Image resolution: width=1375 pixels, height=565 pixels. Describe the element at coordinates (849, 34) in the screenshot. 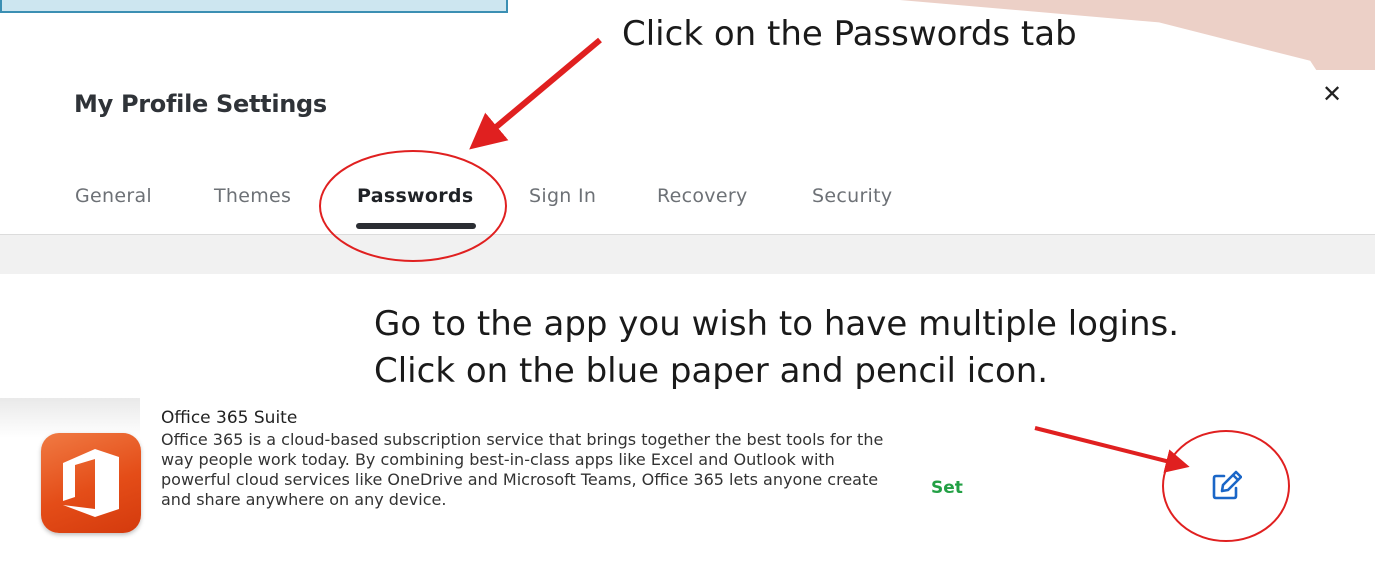

I see `instruction-step1: Click on the Passwords tab` at that location.